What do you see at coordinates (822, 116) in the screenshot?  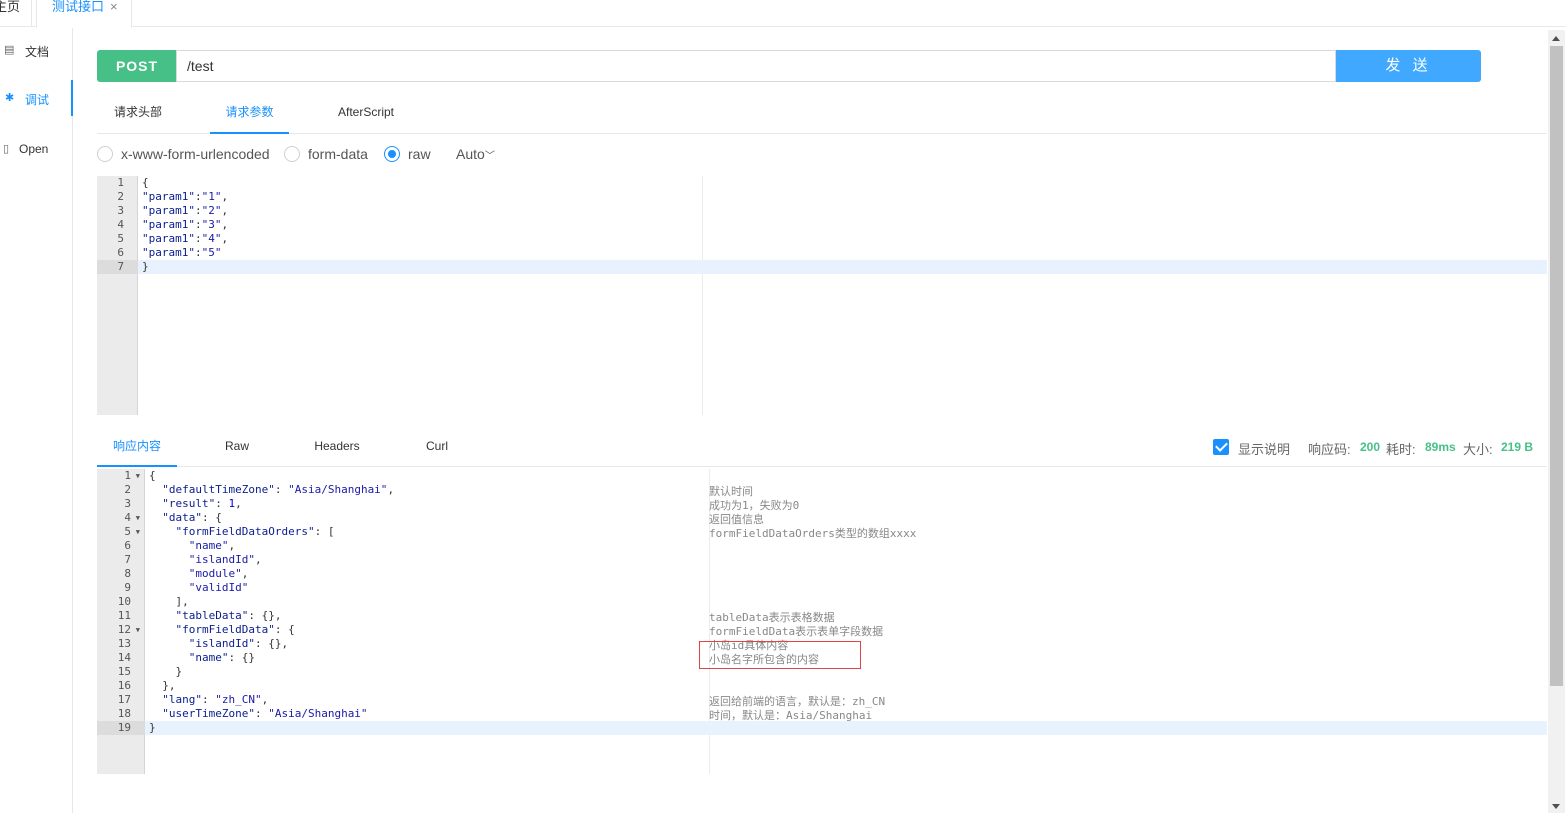 I see `request-tabs: 请求头部 请求参数 AfterScript` at bounding box center [822, 116].